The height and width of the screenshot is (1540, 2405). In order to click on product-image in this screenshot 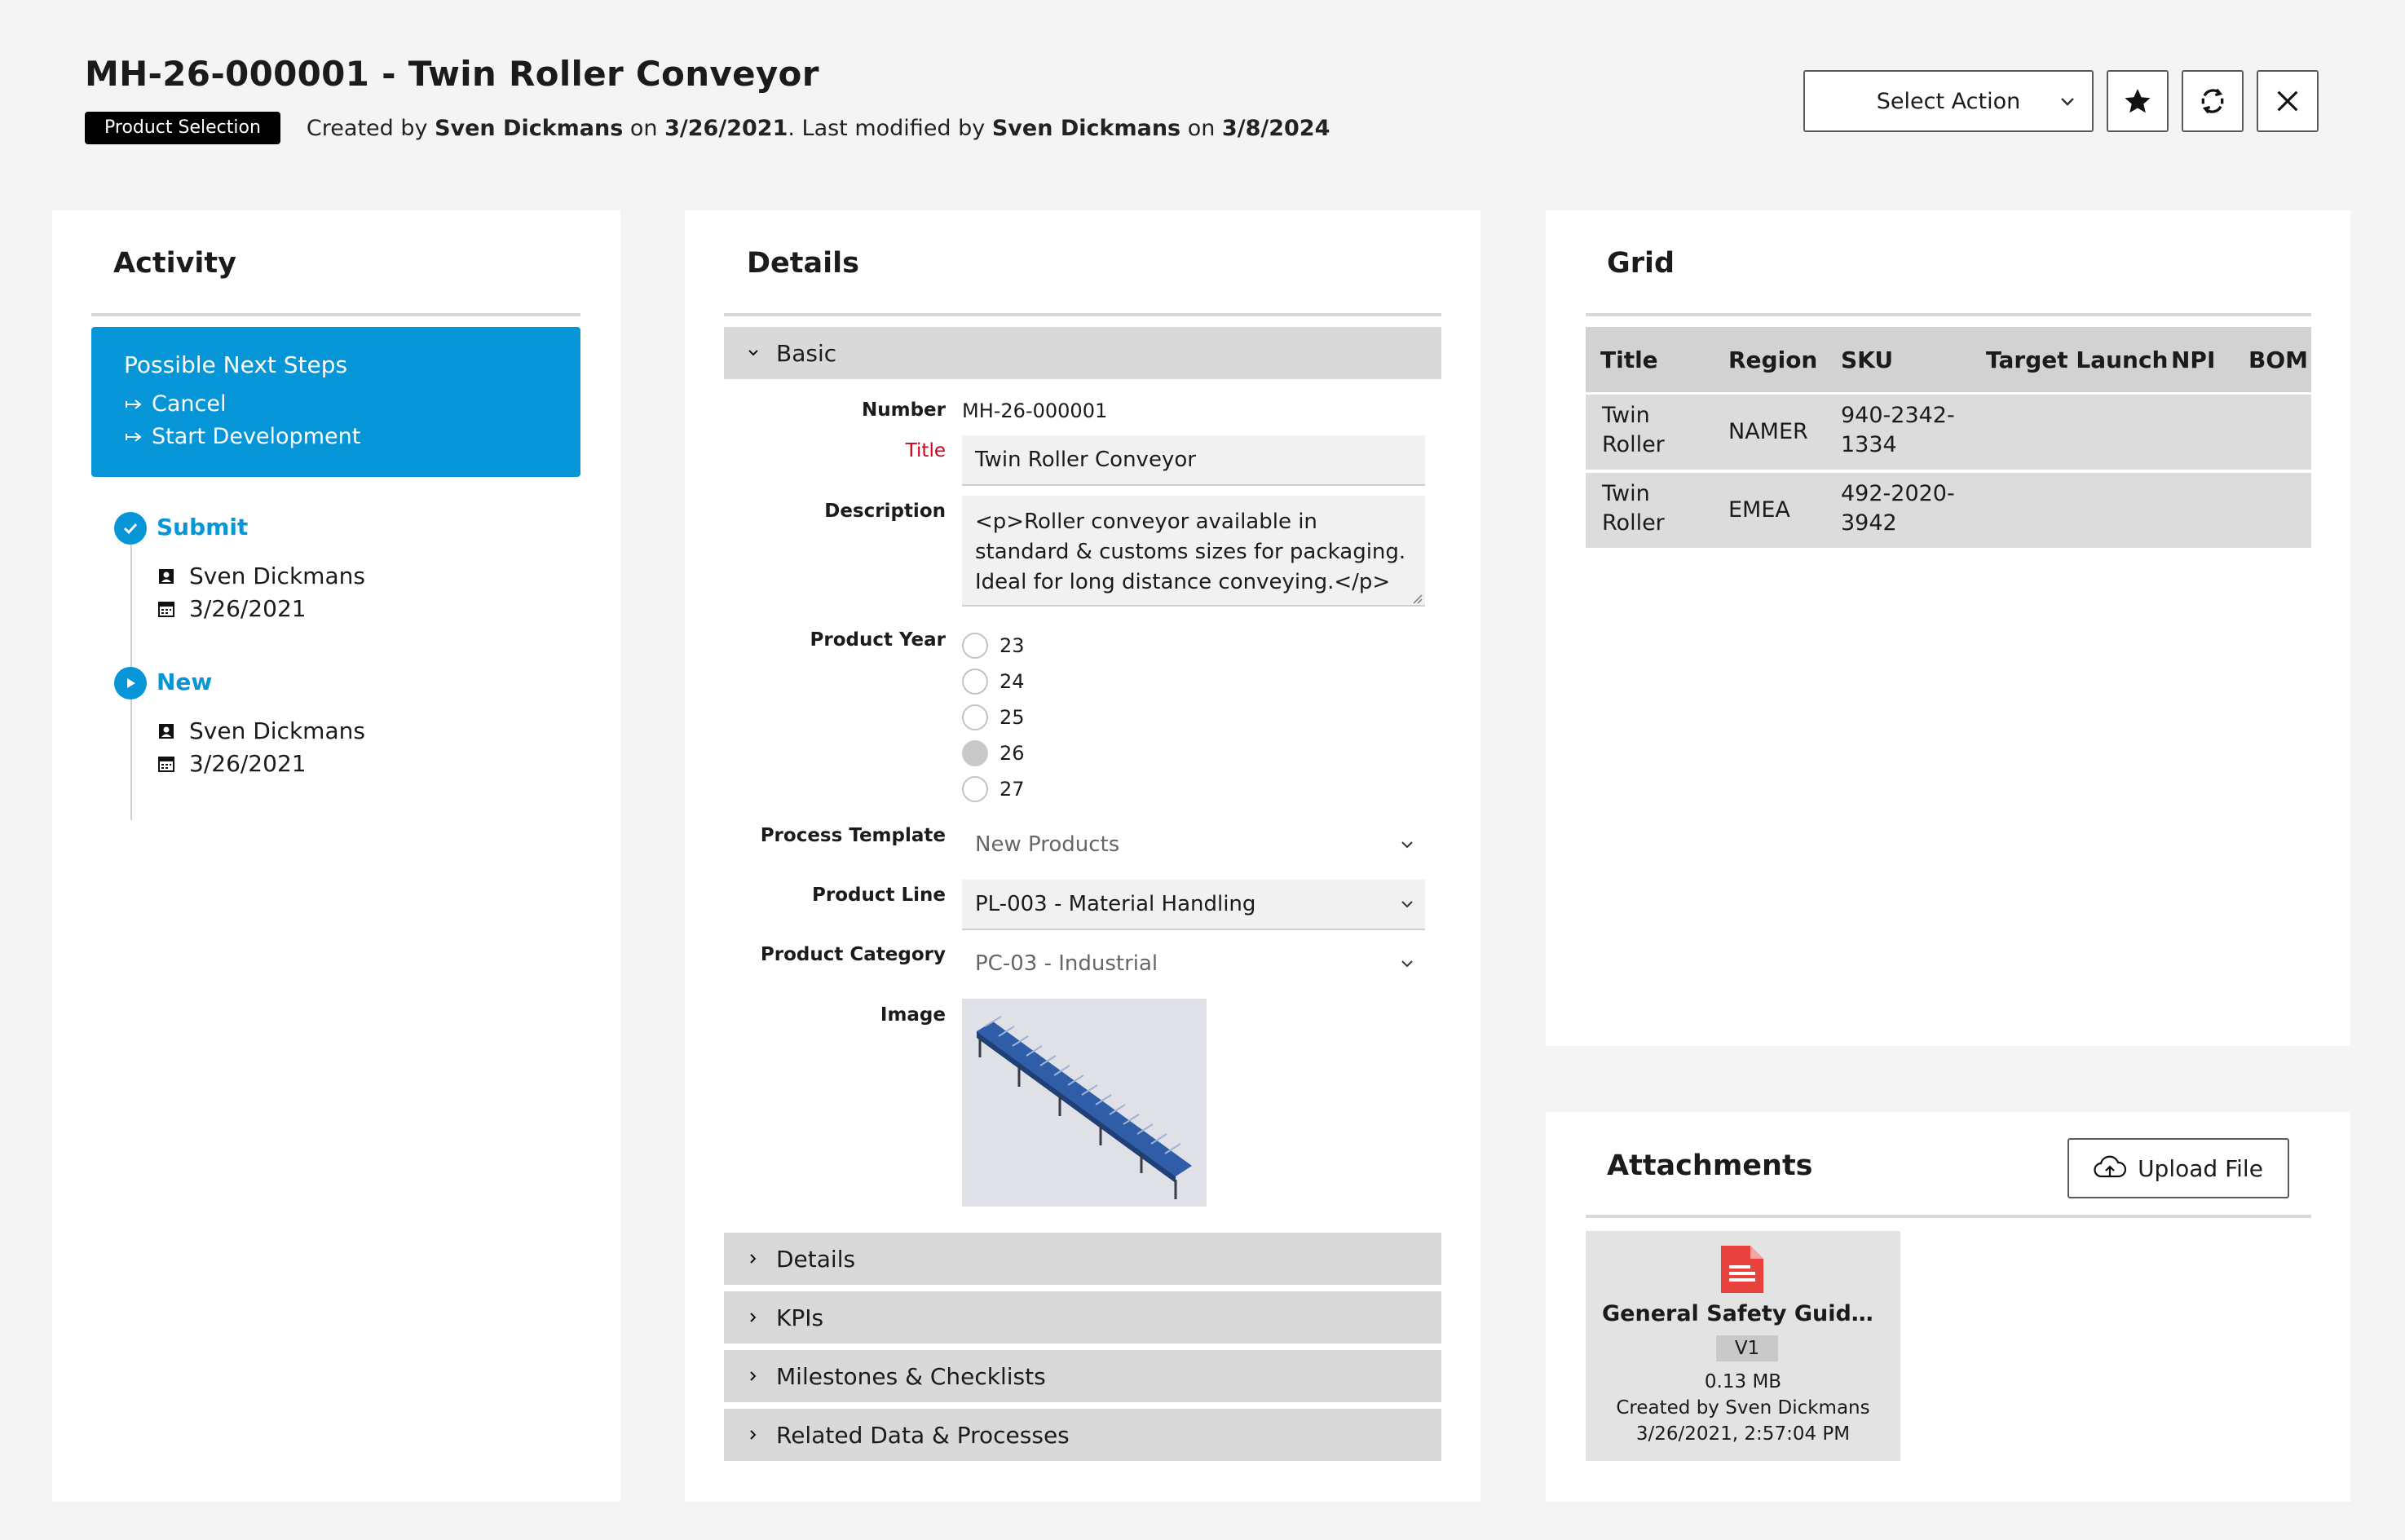, I will do `click(1084, 1103)`.